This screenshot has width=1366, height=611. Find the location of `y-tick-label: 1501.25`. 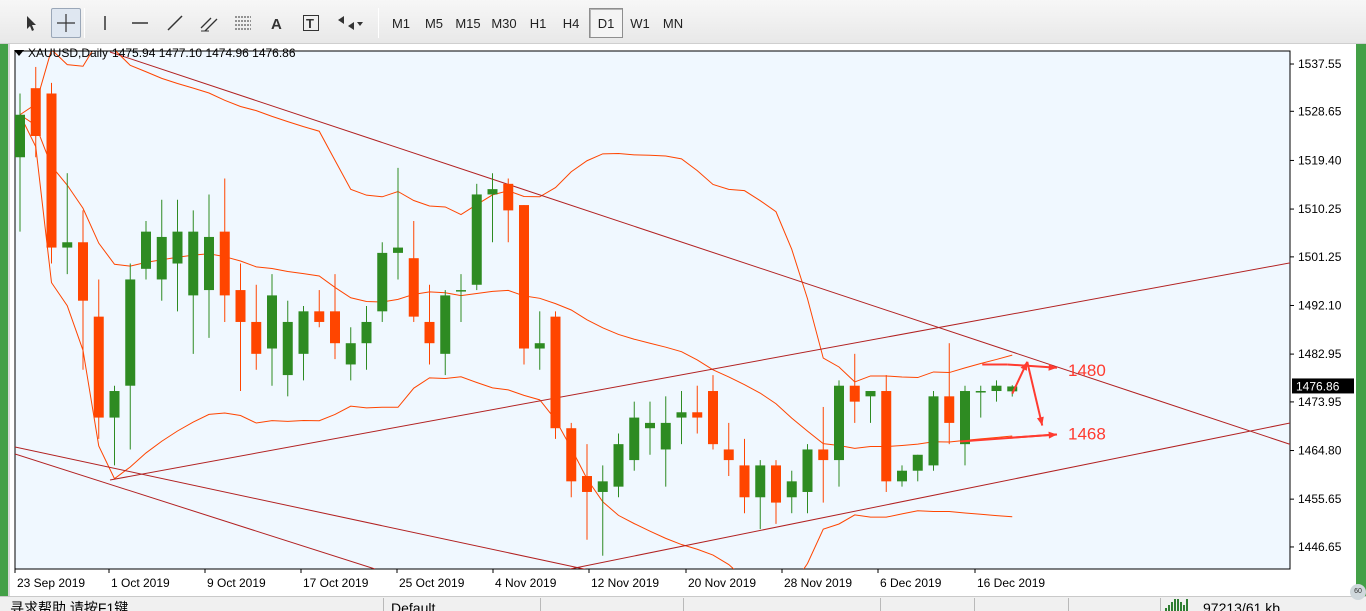

y-tick-label: 1501.25 is located at coordinates (1320, 257).